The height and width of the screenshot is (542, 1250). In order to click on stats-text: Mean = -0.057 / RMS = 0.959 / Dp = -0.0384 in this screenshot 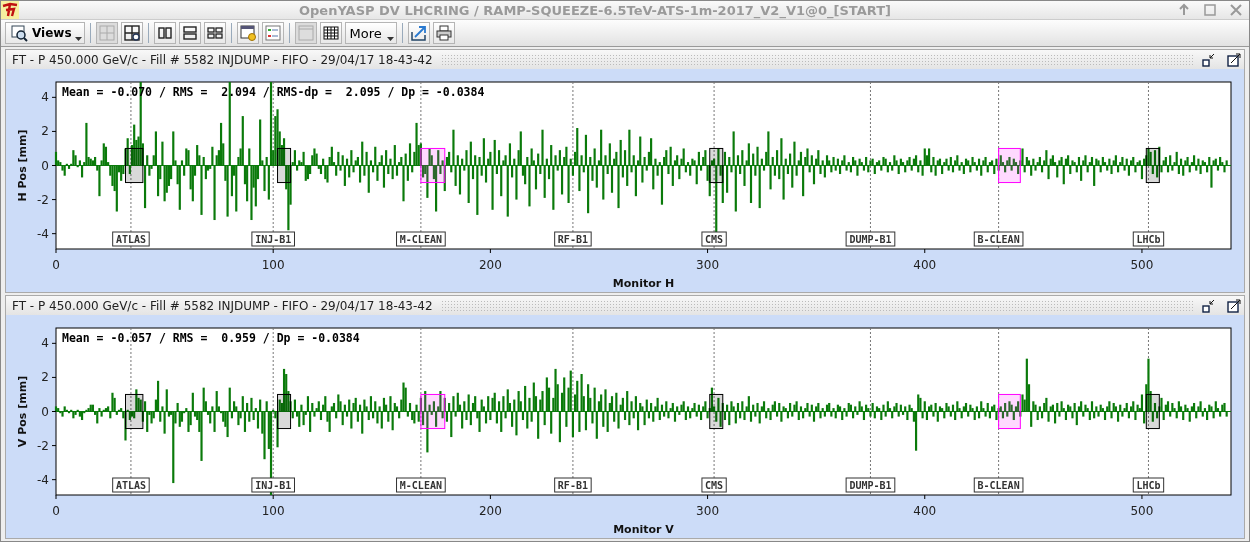, I will do `click(211, 338)`.